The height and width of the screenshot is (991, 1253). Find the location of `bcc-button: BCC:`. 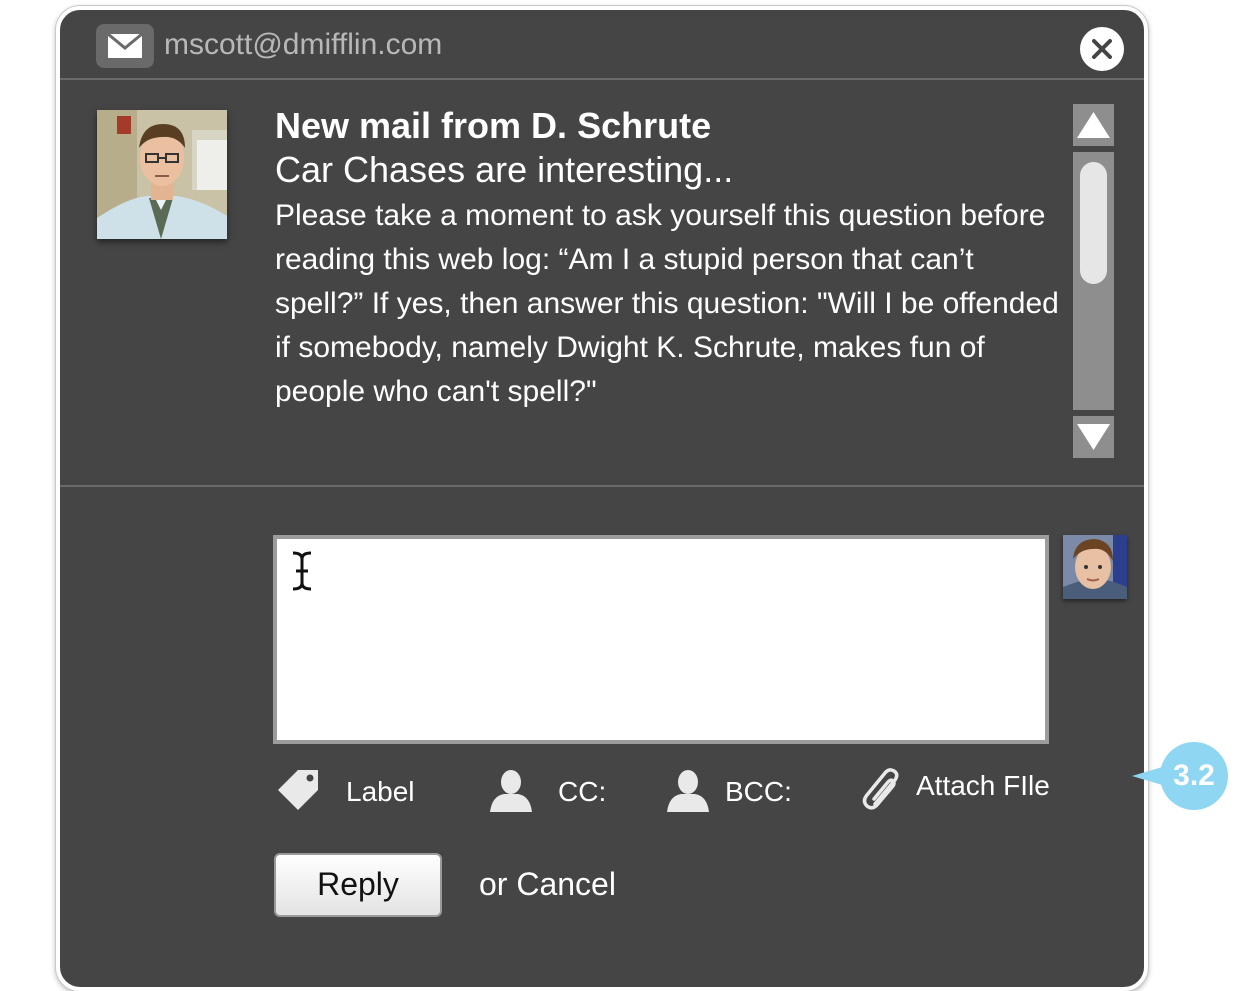

bcc-button: BCC: is located at coordinates (735, 791).